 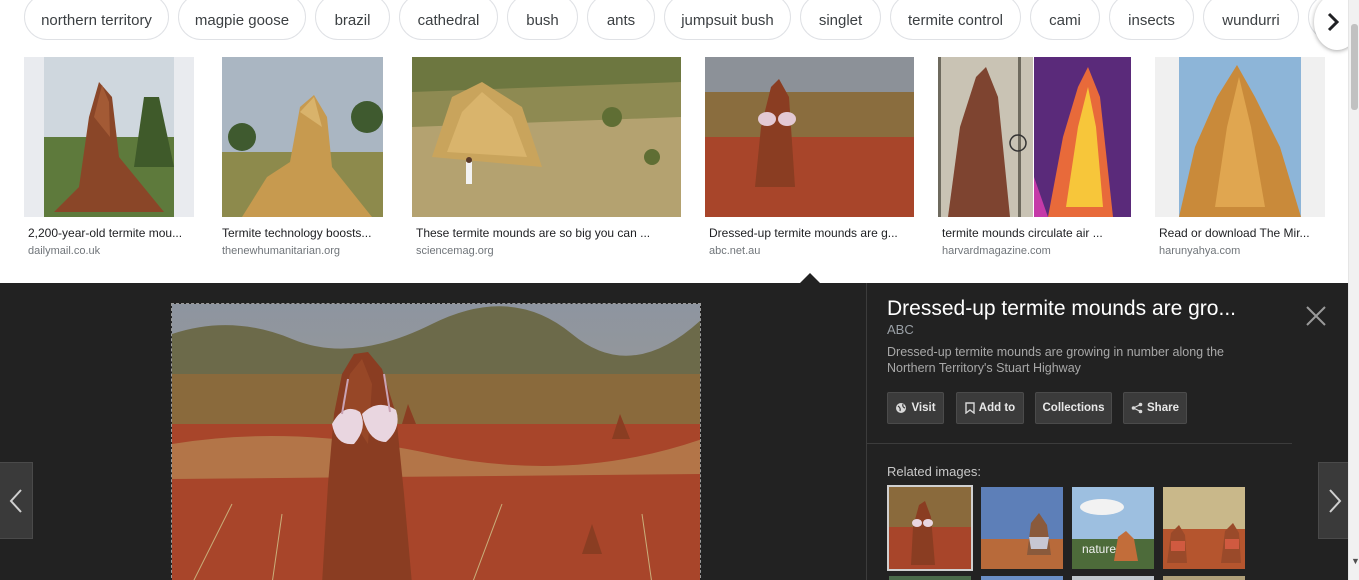 I want to click on share-icon, so click(x=1137, y=408).